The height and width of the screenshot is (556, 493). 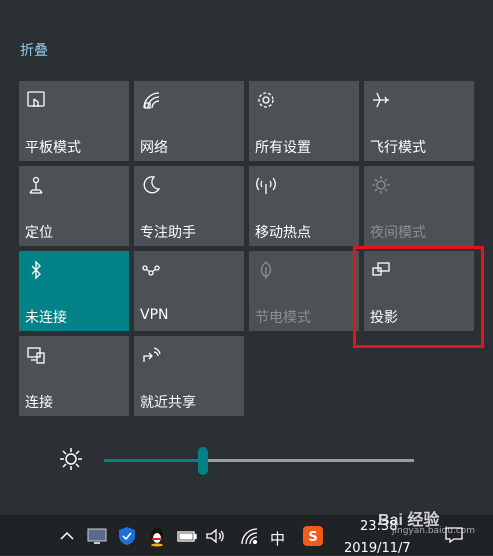 What do you see at coordinates (304, 206) in the screenshot?
I see `tile-mobile-hotspot: 移动热点` at bounding box center [304, 206].